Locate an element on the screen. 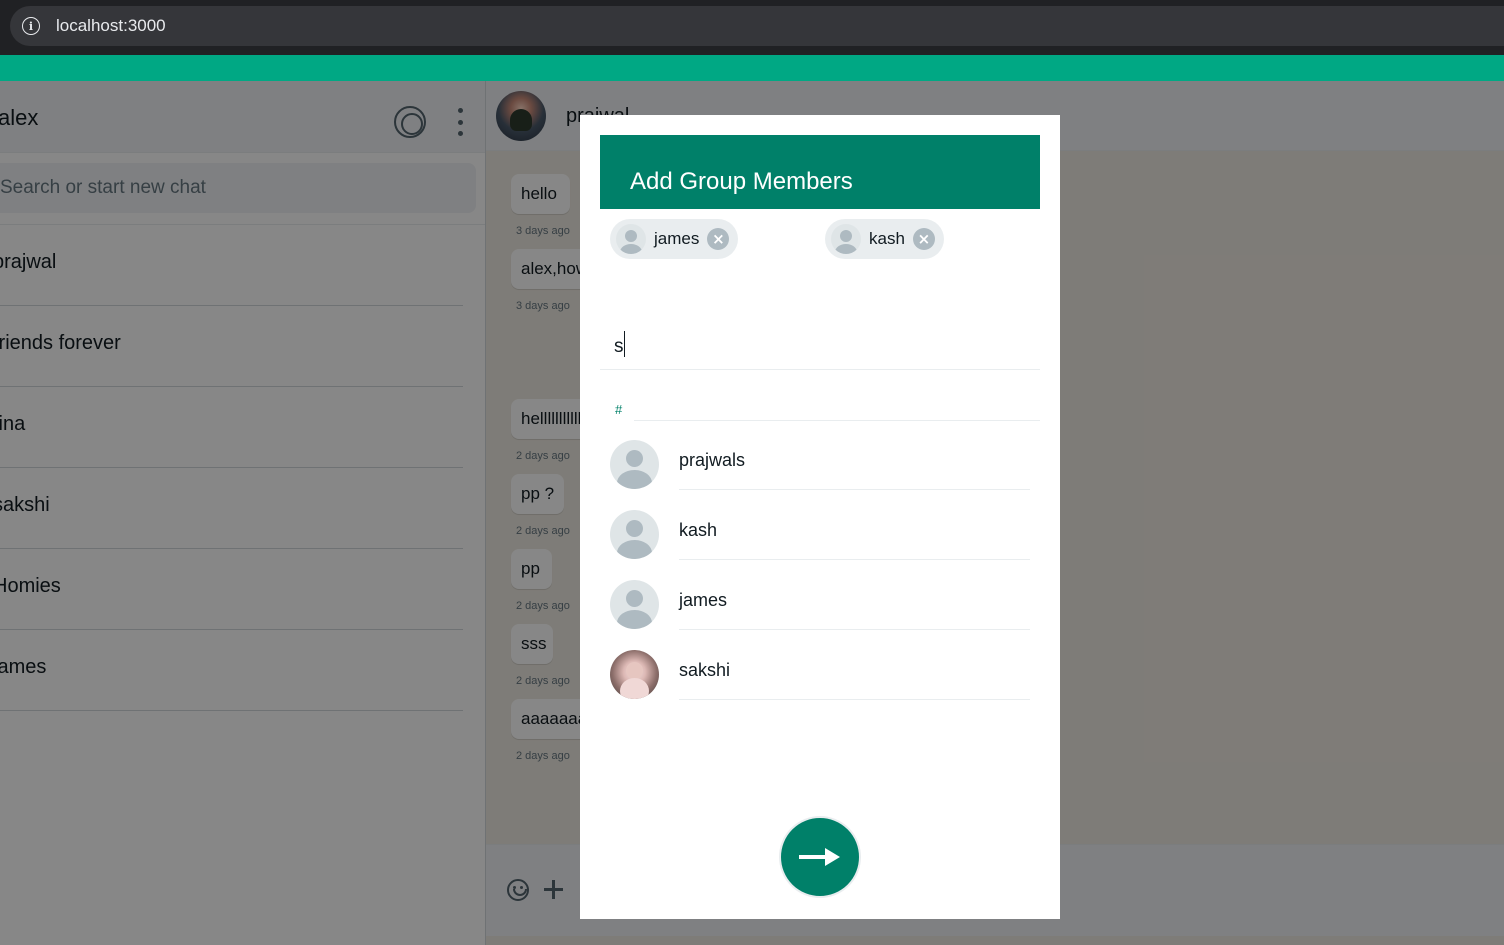  address-bar: i localhost:3000 is located at coordinates (757, 26).